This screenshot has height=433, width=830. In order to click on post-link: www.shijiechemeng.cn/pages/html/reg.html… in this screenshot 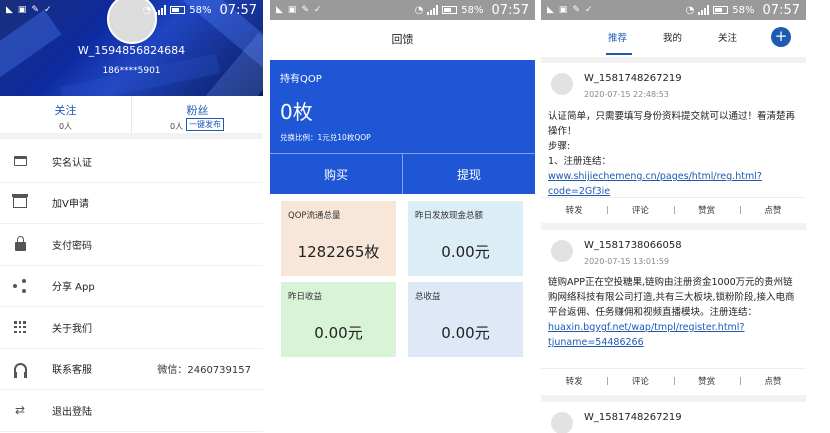, I will do `click(655, 184)`.